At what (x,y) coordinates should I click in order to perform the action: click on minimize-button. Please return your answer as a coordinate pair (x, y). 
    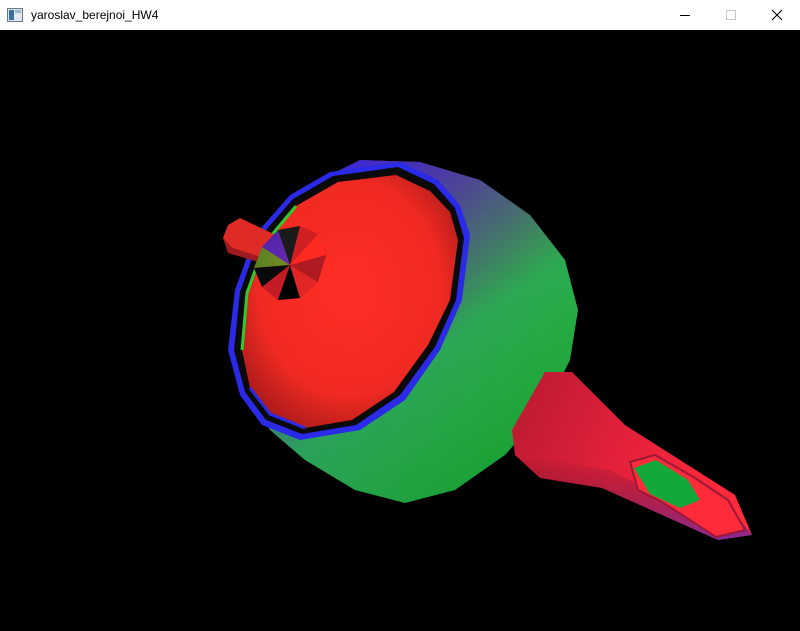
    Looking at the image, I should click on (685, 15).